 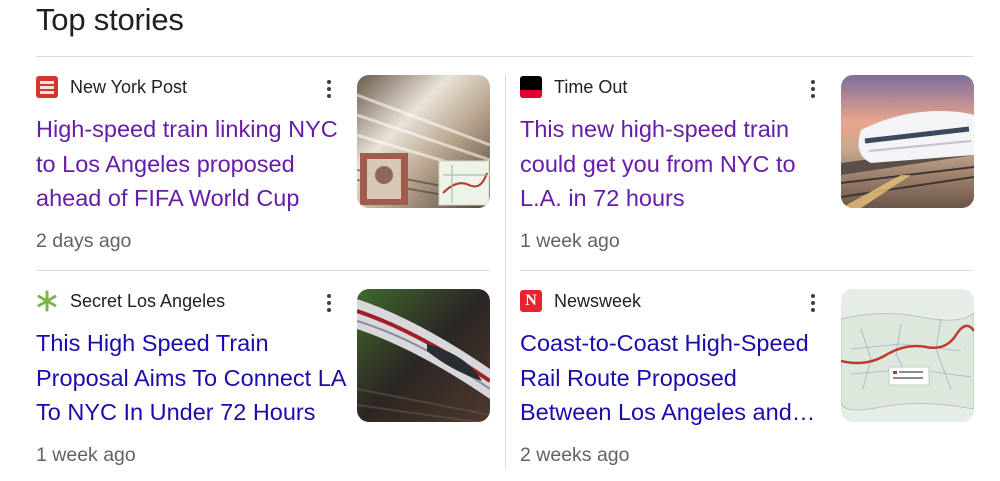 I want to click on source-name: Secret Los Angeles, so click(x=148, y=300).